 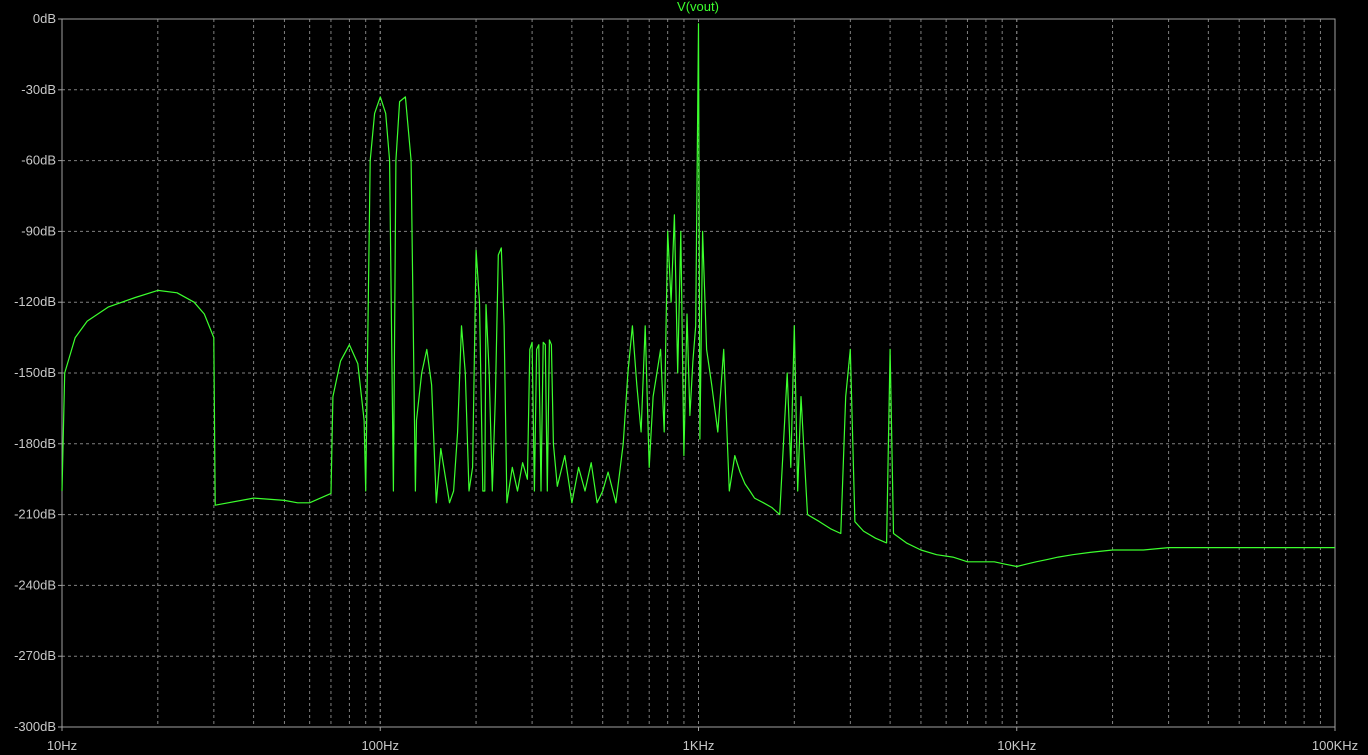 I want to click on x-tick-label: 100KHz, so click(x=1335, y=745).